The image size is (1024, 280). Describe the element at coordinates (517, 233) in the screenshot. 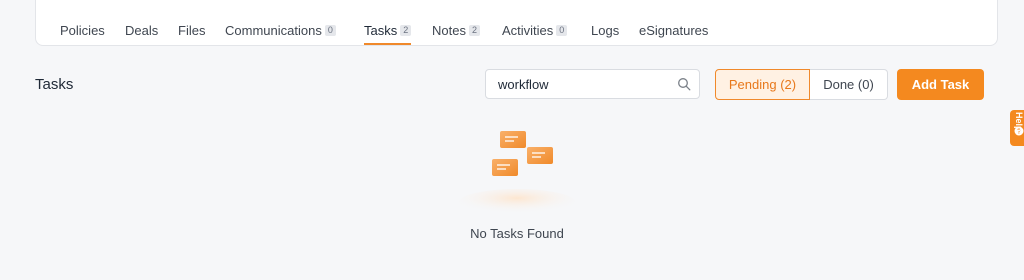

I see `empty-state-message: No Tasks Found` at that location.